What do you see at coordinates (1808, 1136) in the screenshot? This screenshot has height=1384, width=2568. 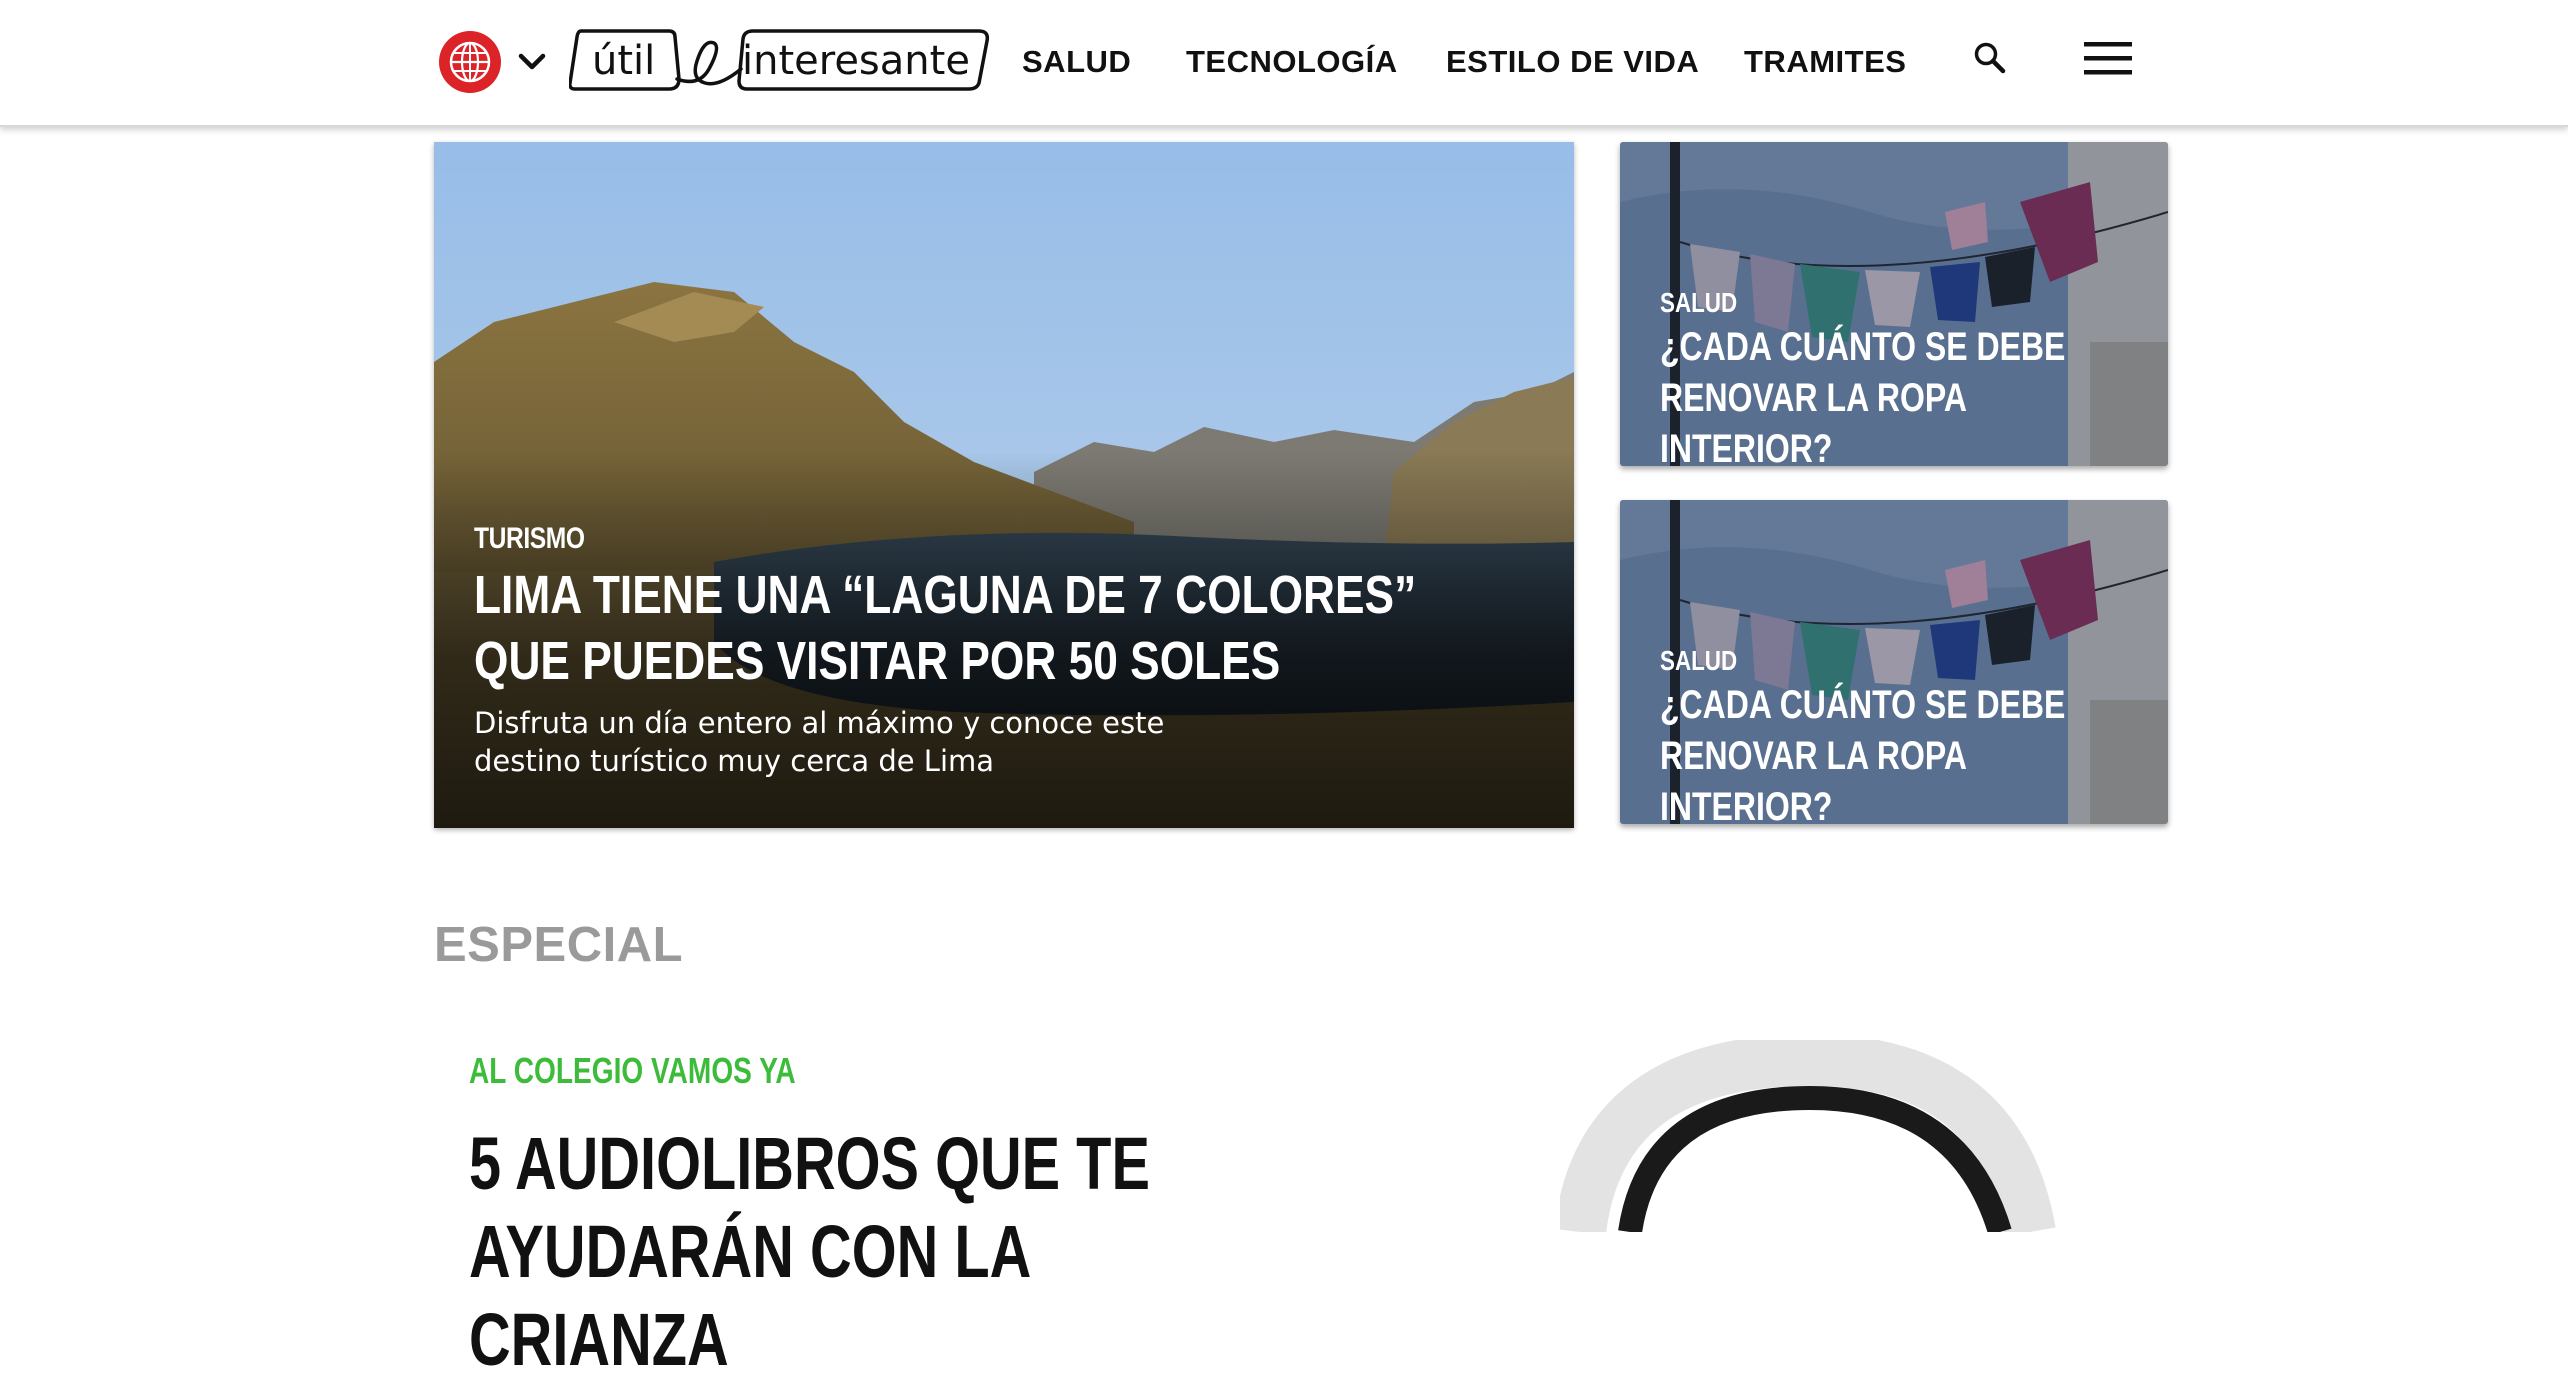 I see `headphones-image` at bounding box center [1808, 1136].